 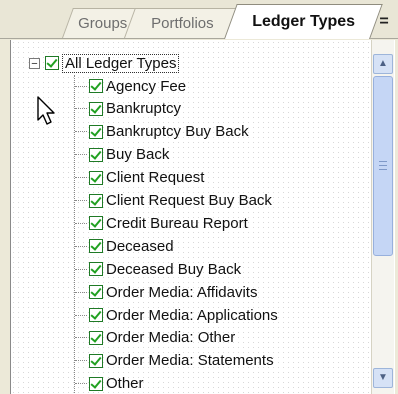 I want to click on tab-ledger-types-label: Ledger Types, so click(x=303, y=21).